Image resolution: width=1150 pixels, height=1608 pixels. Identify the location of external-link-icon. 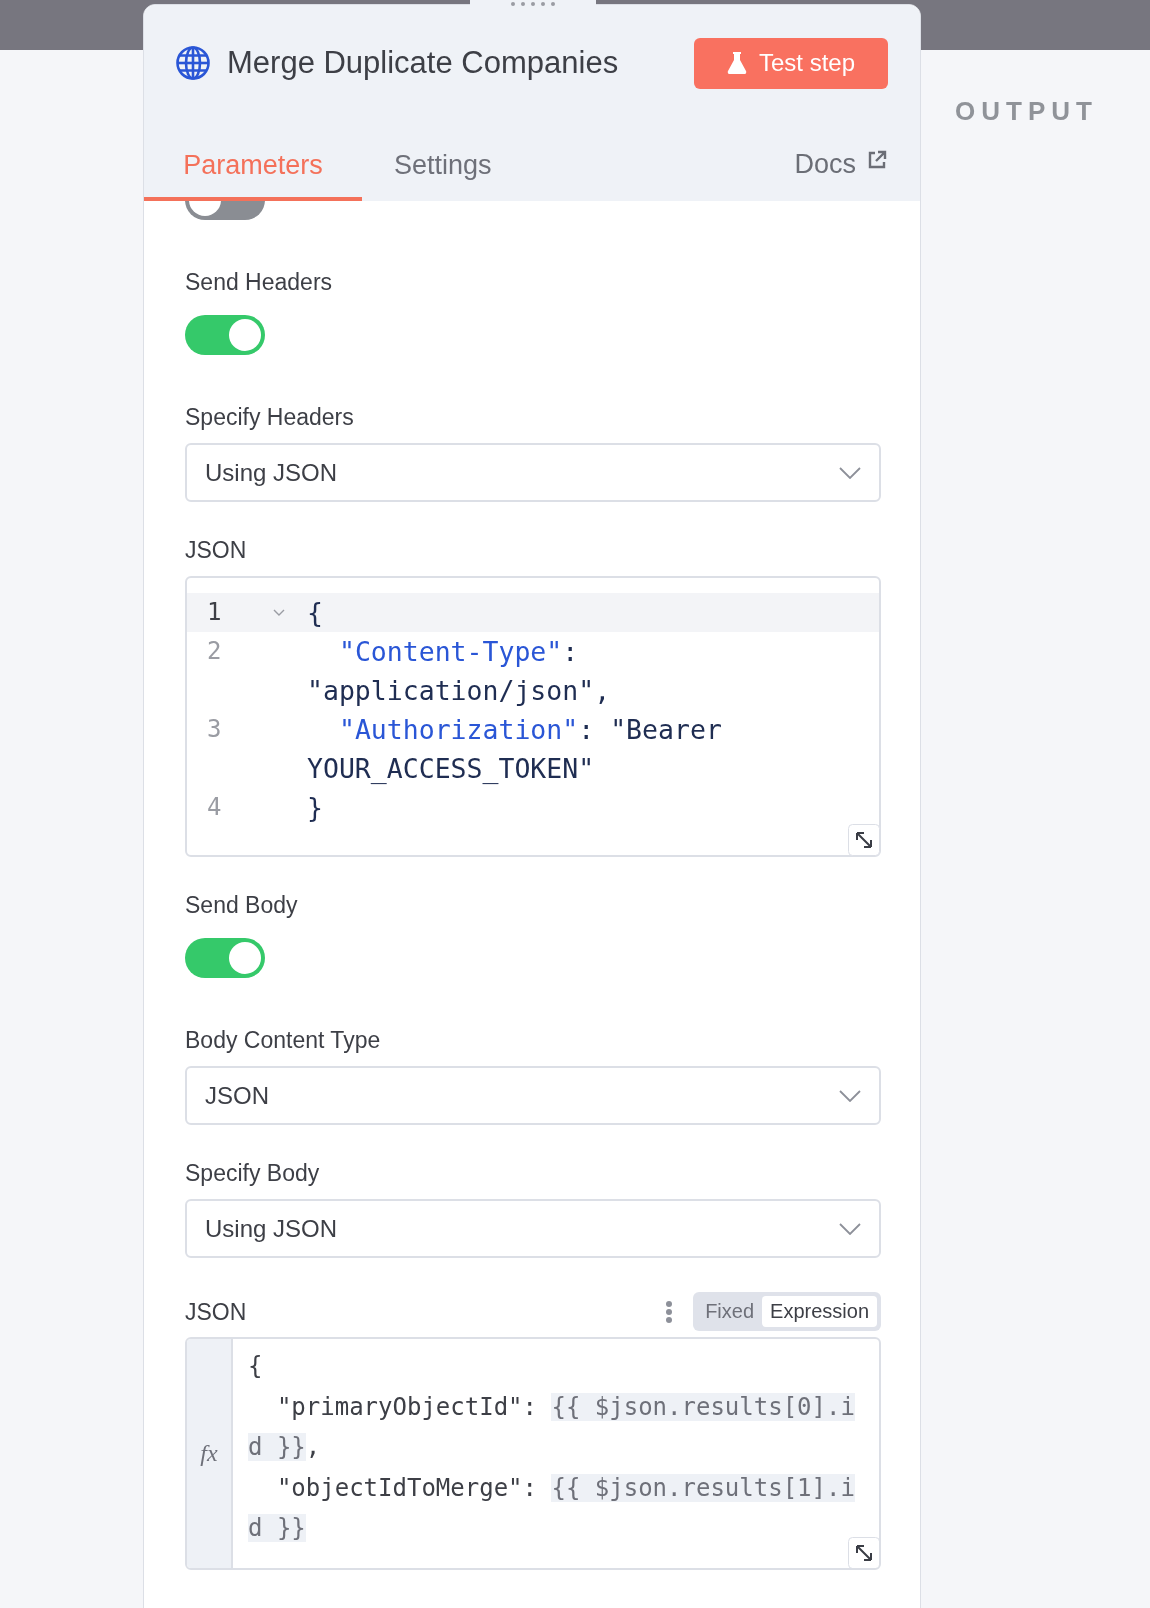
(877, 160).